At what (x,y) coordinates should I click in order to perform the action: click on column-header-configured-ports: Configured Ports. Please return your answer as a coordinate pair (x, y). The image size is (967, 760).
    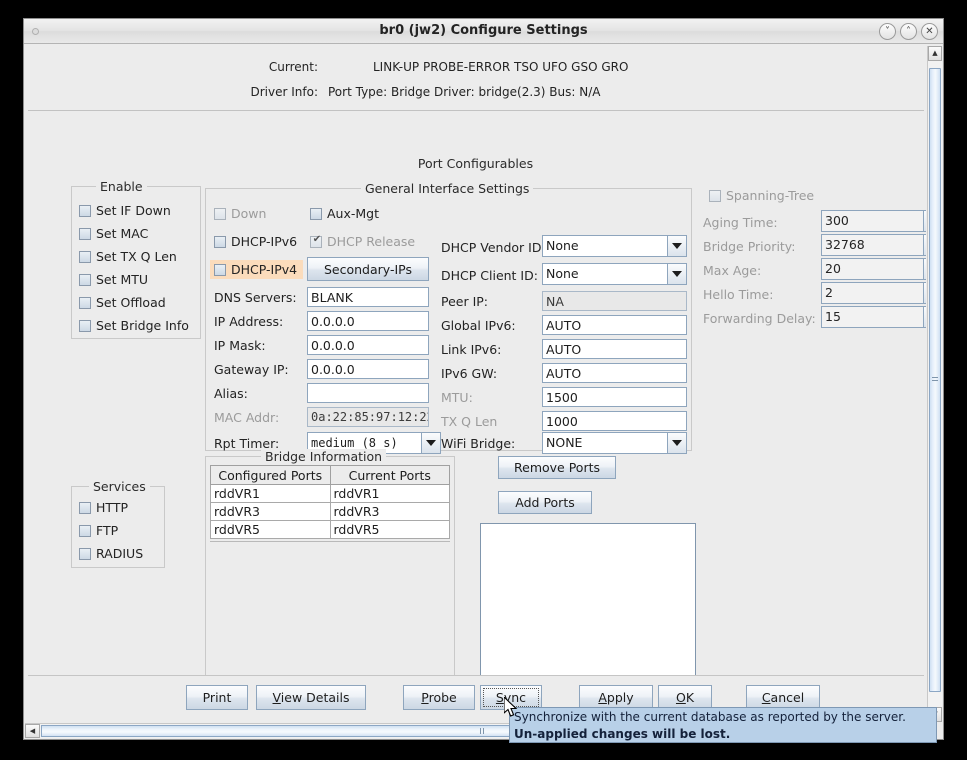
    Looking at the image, I should click on (270, 475).